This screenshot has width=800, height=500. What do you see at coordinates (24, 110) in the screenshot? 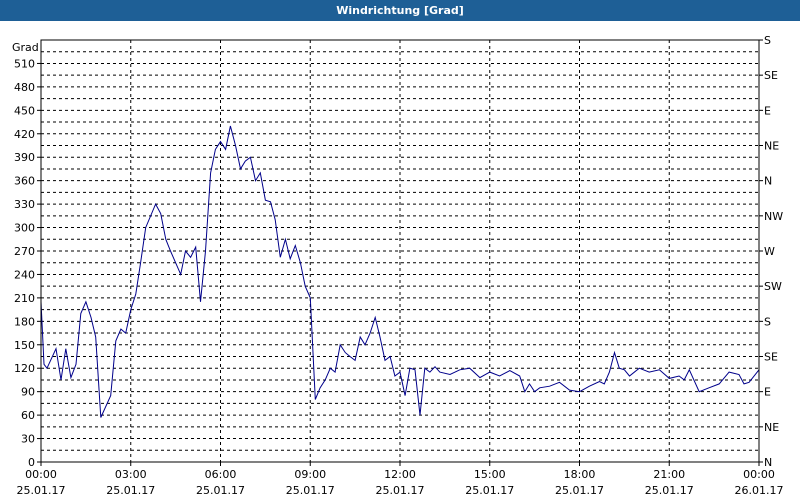
I see `y-tick-label: 450` at bounding box center [24, 110].